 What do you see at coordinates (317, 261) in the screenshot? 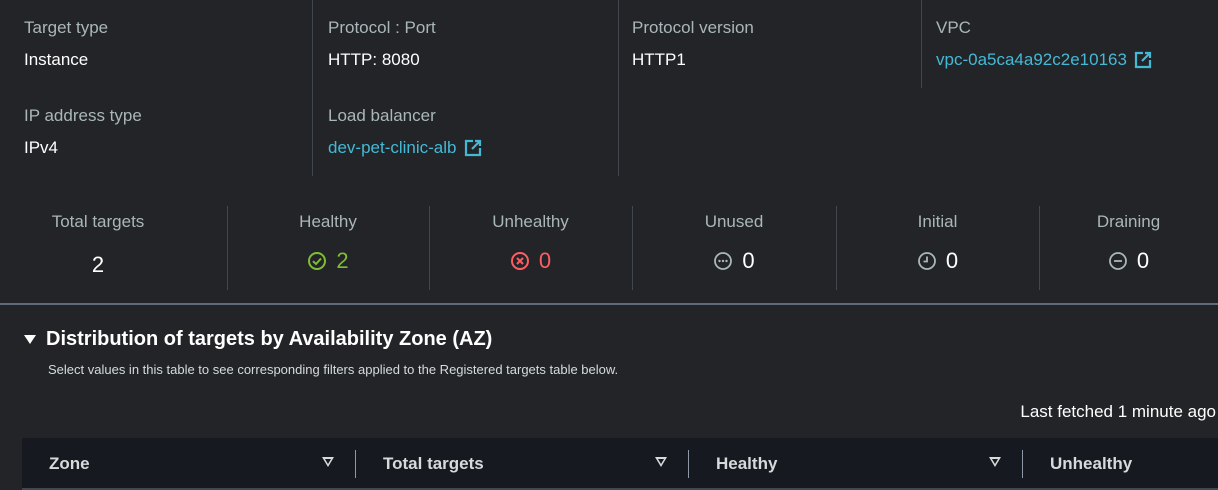
I see `check-circle-icon` at bounding box center [317, 261].